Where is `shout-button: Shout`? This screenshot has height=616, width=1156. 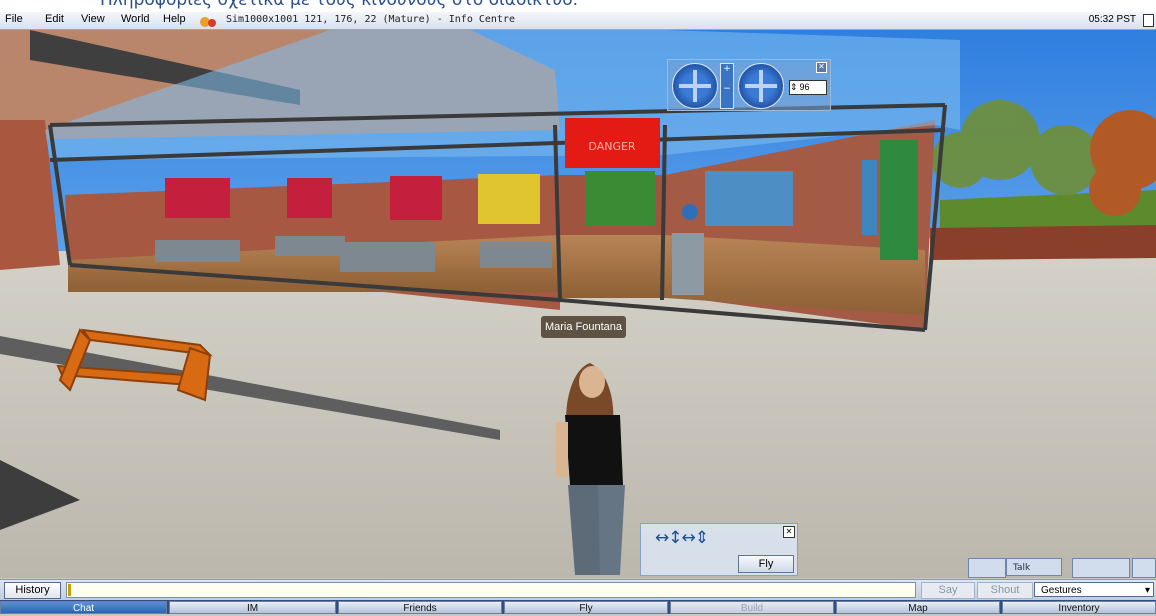 shout-button: Shout is located at coordinates (1005, 590).